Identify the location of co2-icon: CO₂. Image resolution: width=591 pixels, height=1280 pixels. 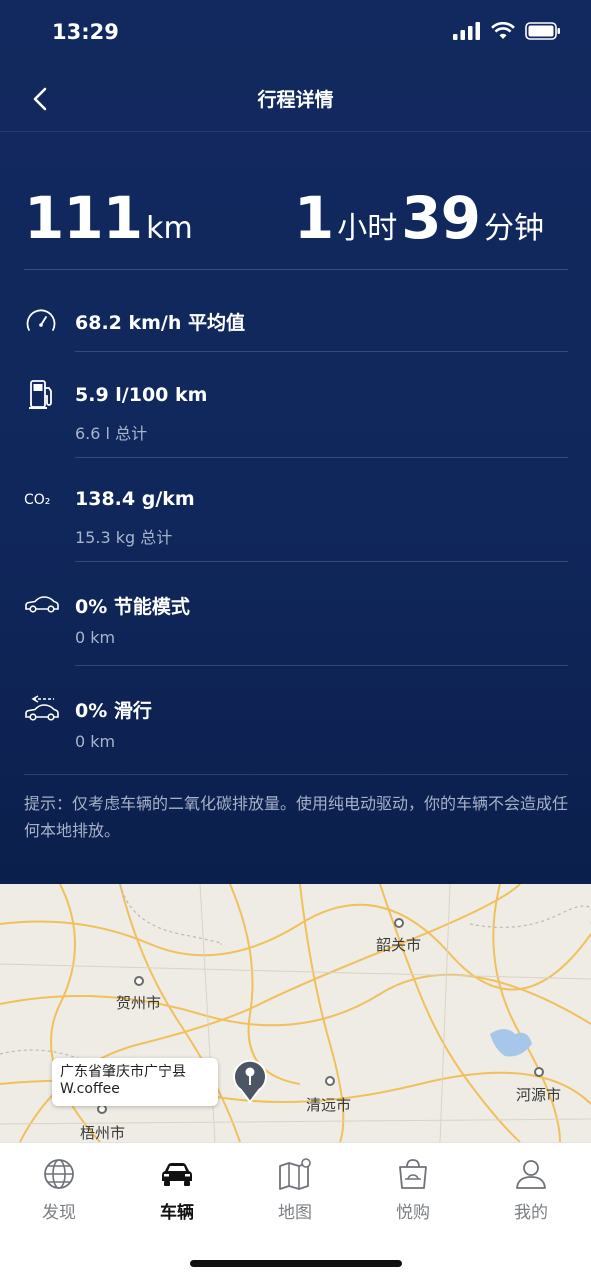
(37, 500).